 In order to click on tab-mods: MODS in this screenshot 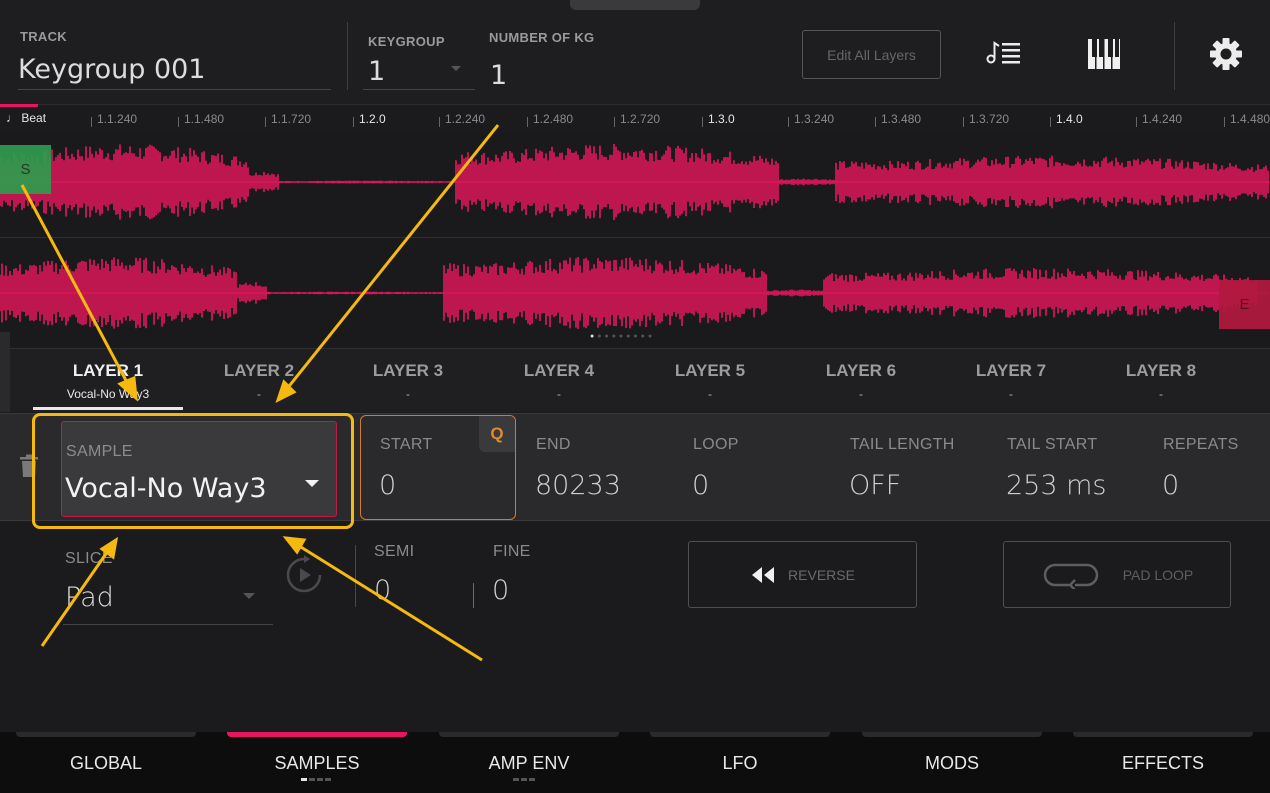, I will do `click(952, 762)`.